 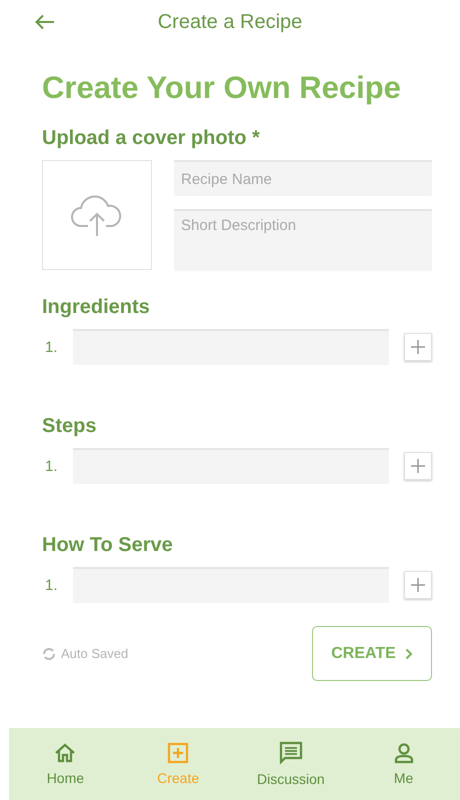 I want to click on nav-tab: Home, so click(x=65, y=764).